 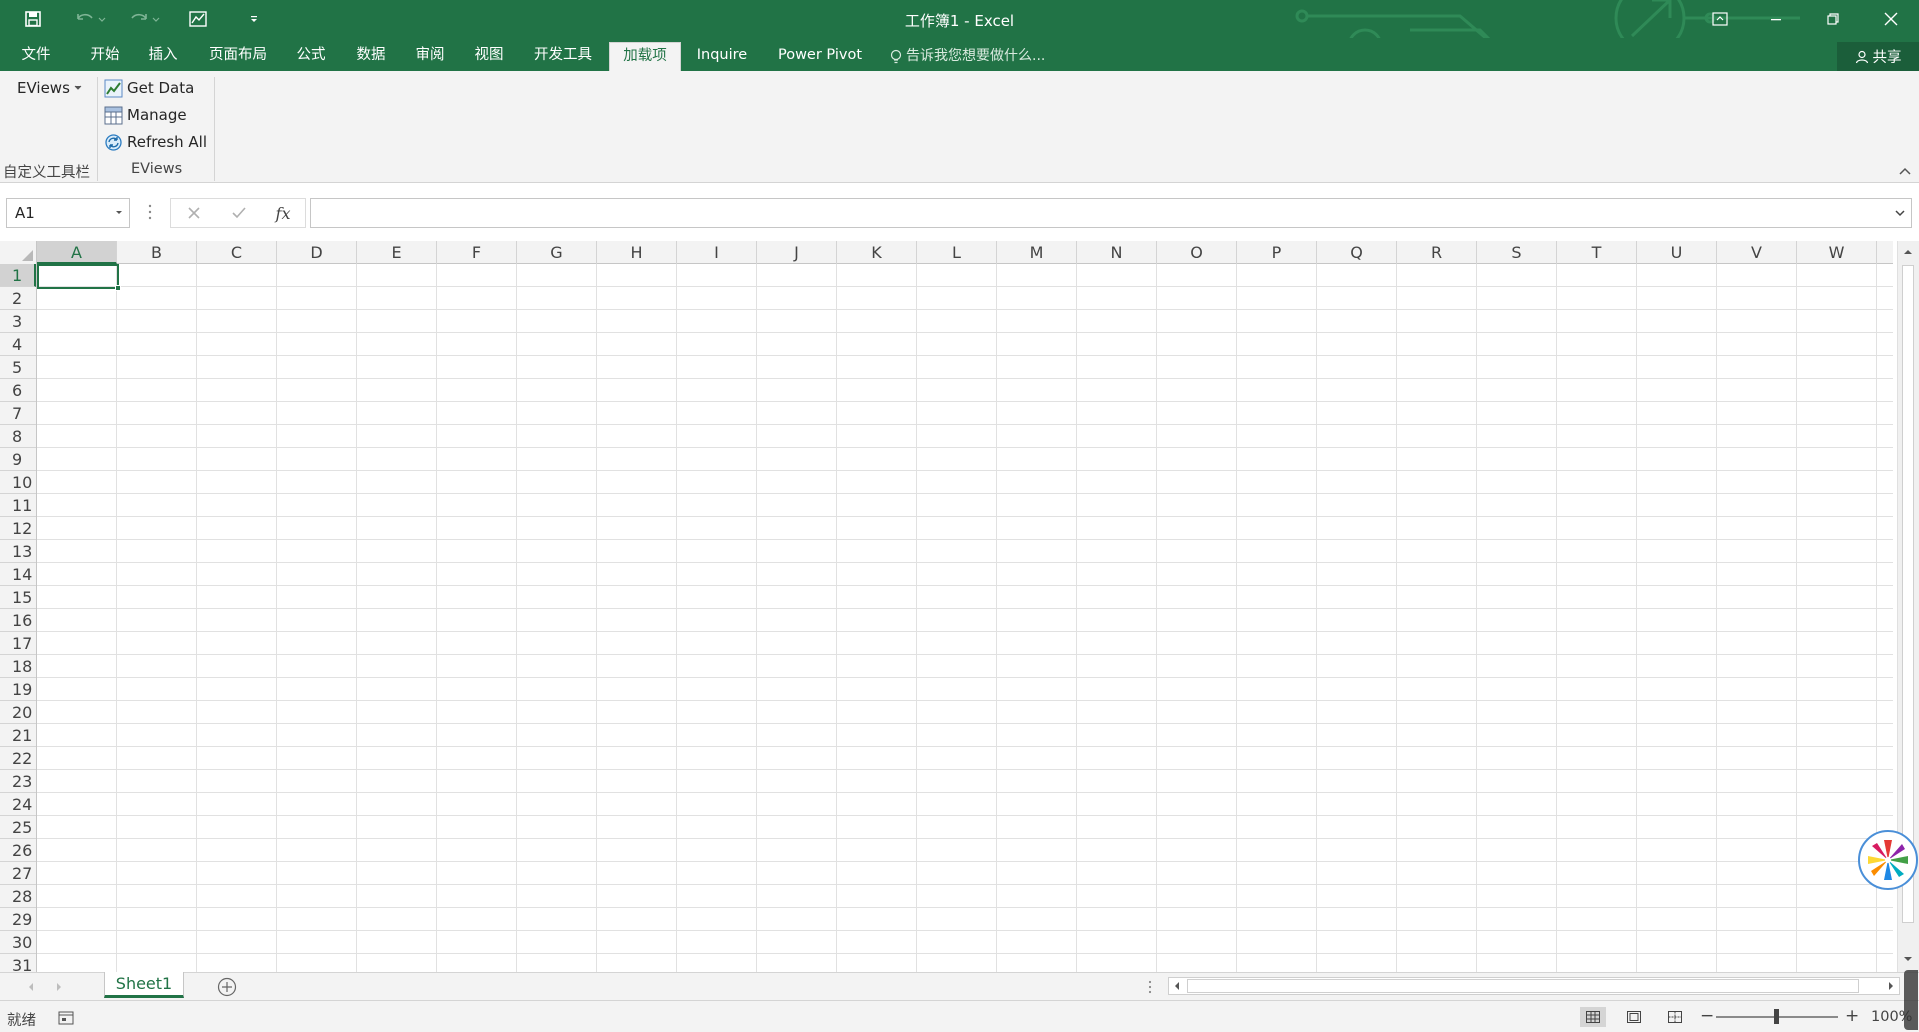 What do you see at coordinates (18, 781) in the screenshot?
I see `row-header: 23` at bounding box center [18, 781].